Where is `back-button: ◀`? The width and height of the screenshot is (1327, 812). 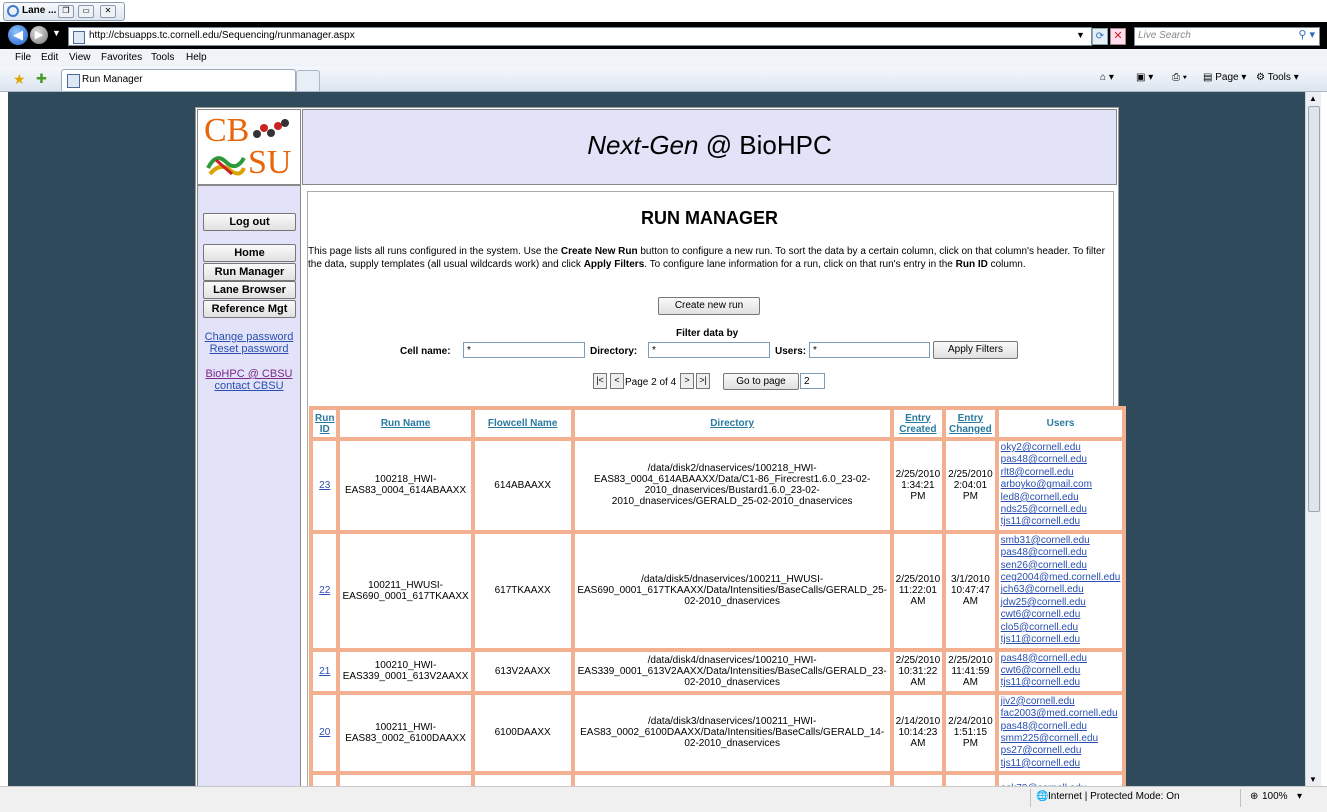
back-button: ◀ is located at coordinates (18, 35).